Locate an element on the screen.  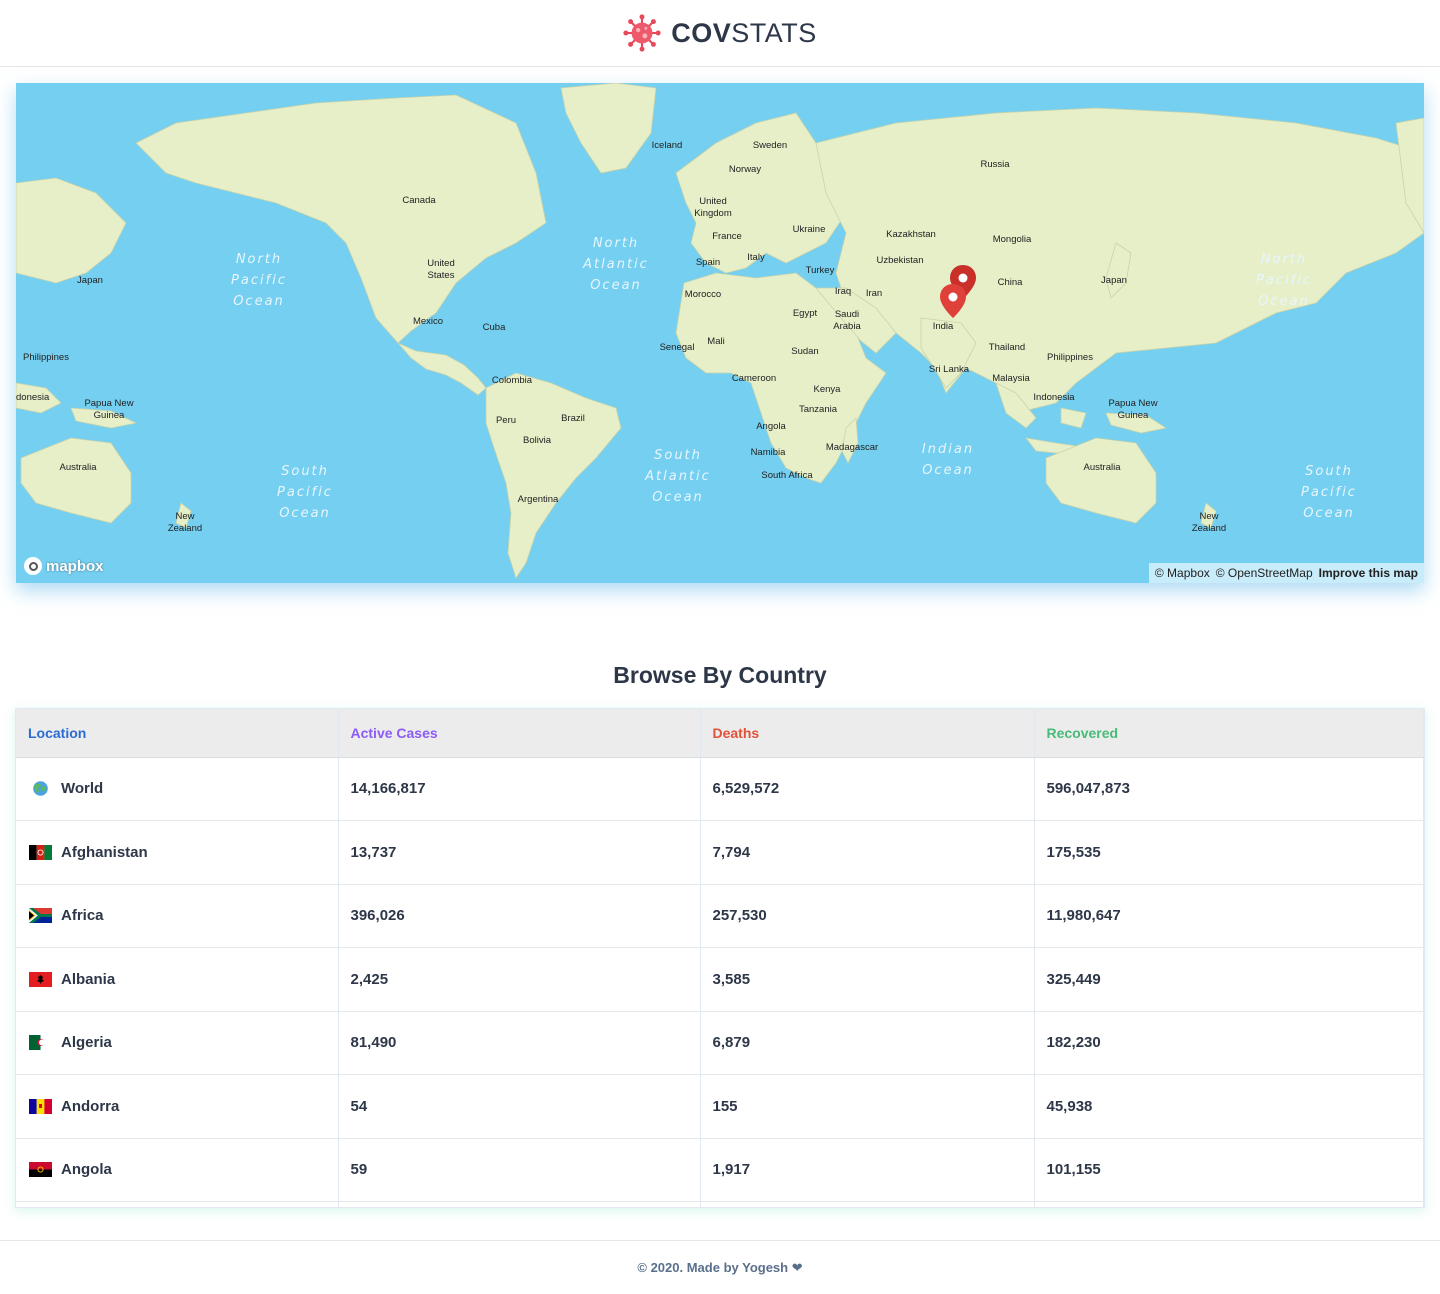
country-label: Namibia is located at coordinates (769, 452).